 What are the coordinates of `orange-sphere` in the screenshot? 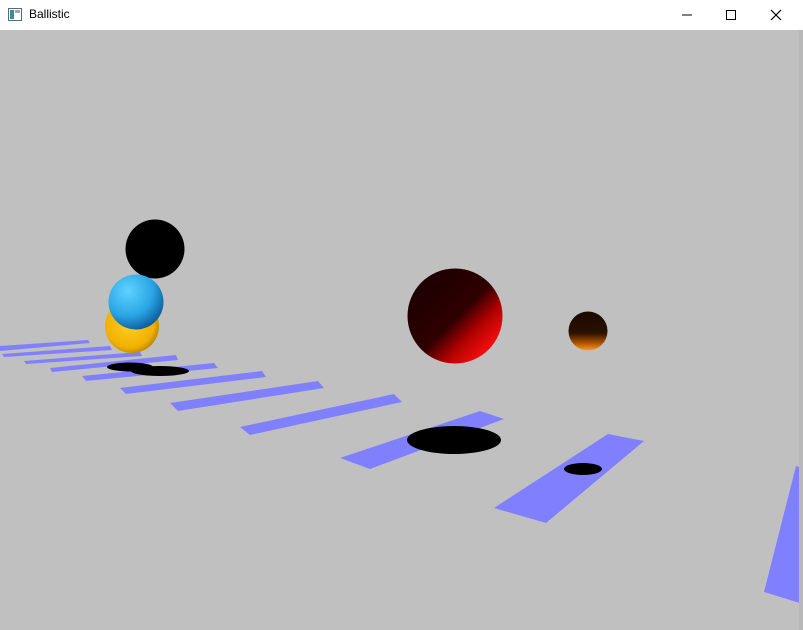 It's located at (588, 331).